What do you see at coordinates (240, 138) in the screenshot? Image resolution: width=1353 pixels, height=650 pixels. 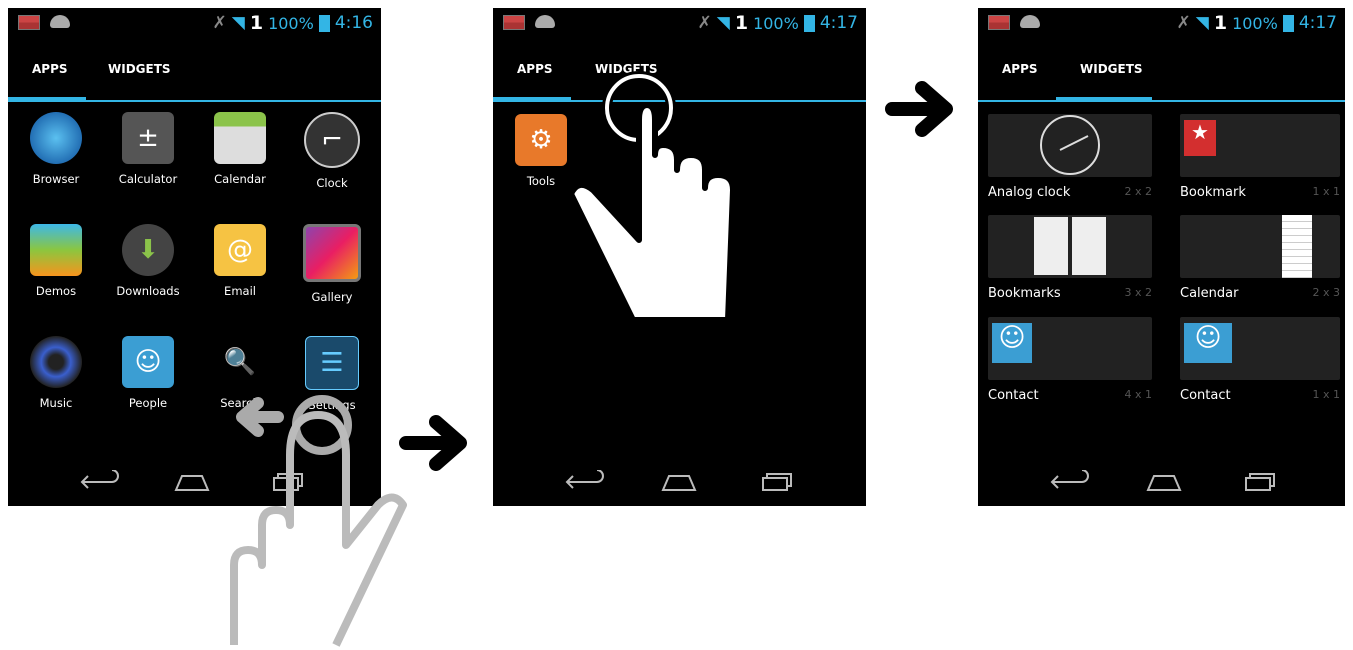 I see `calendar-icon` at bounding box center [240, 138].